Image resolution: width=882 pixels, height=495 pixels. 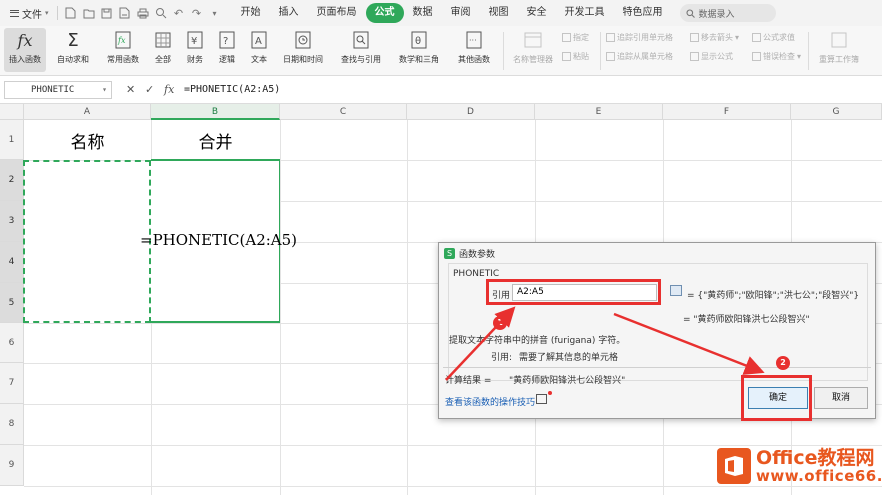 What do you see at coordinates (71, 13) in the screenshot?
I see `new-file-icon` at bounding box center [71, 13].